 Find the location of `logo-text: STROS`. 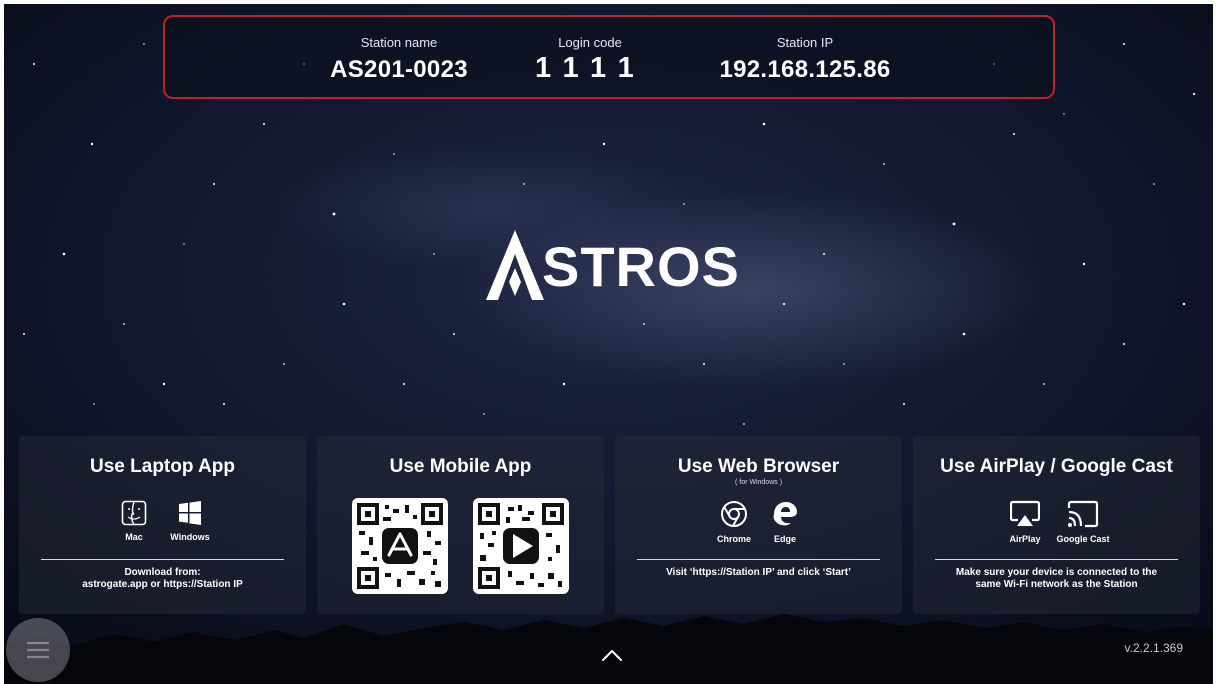

logo-text: STROS is located at coordinates (641, 266).